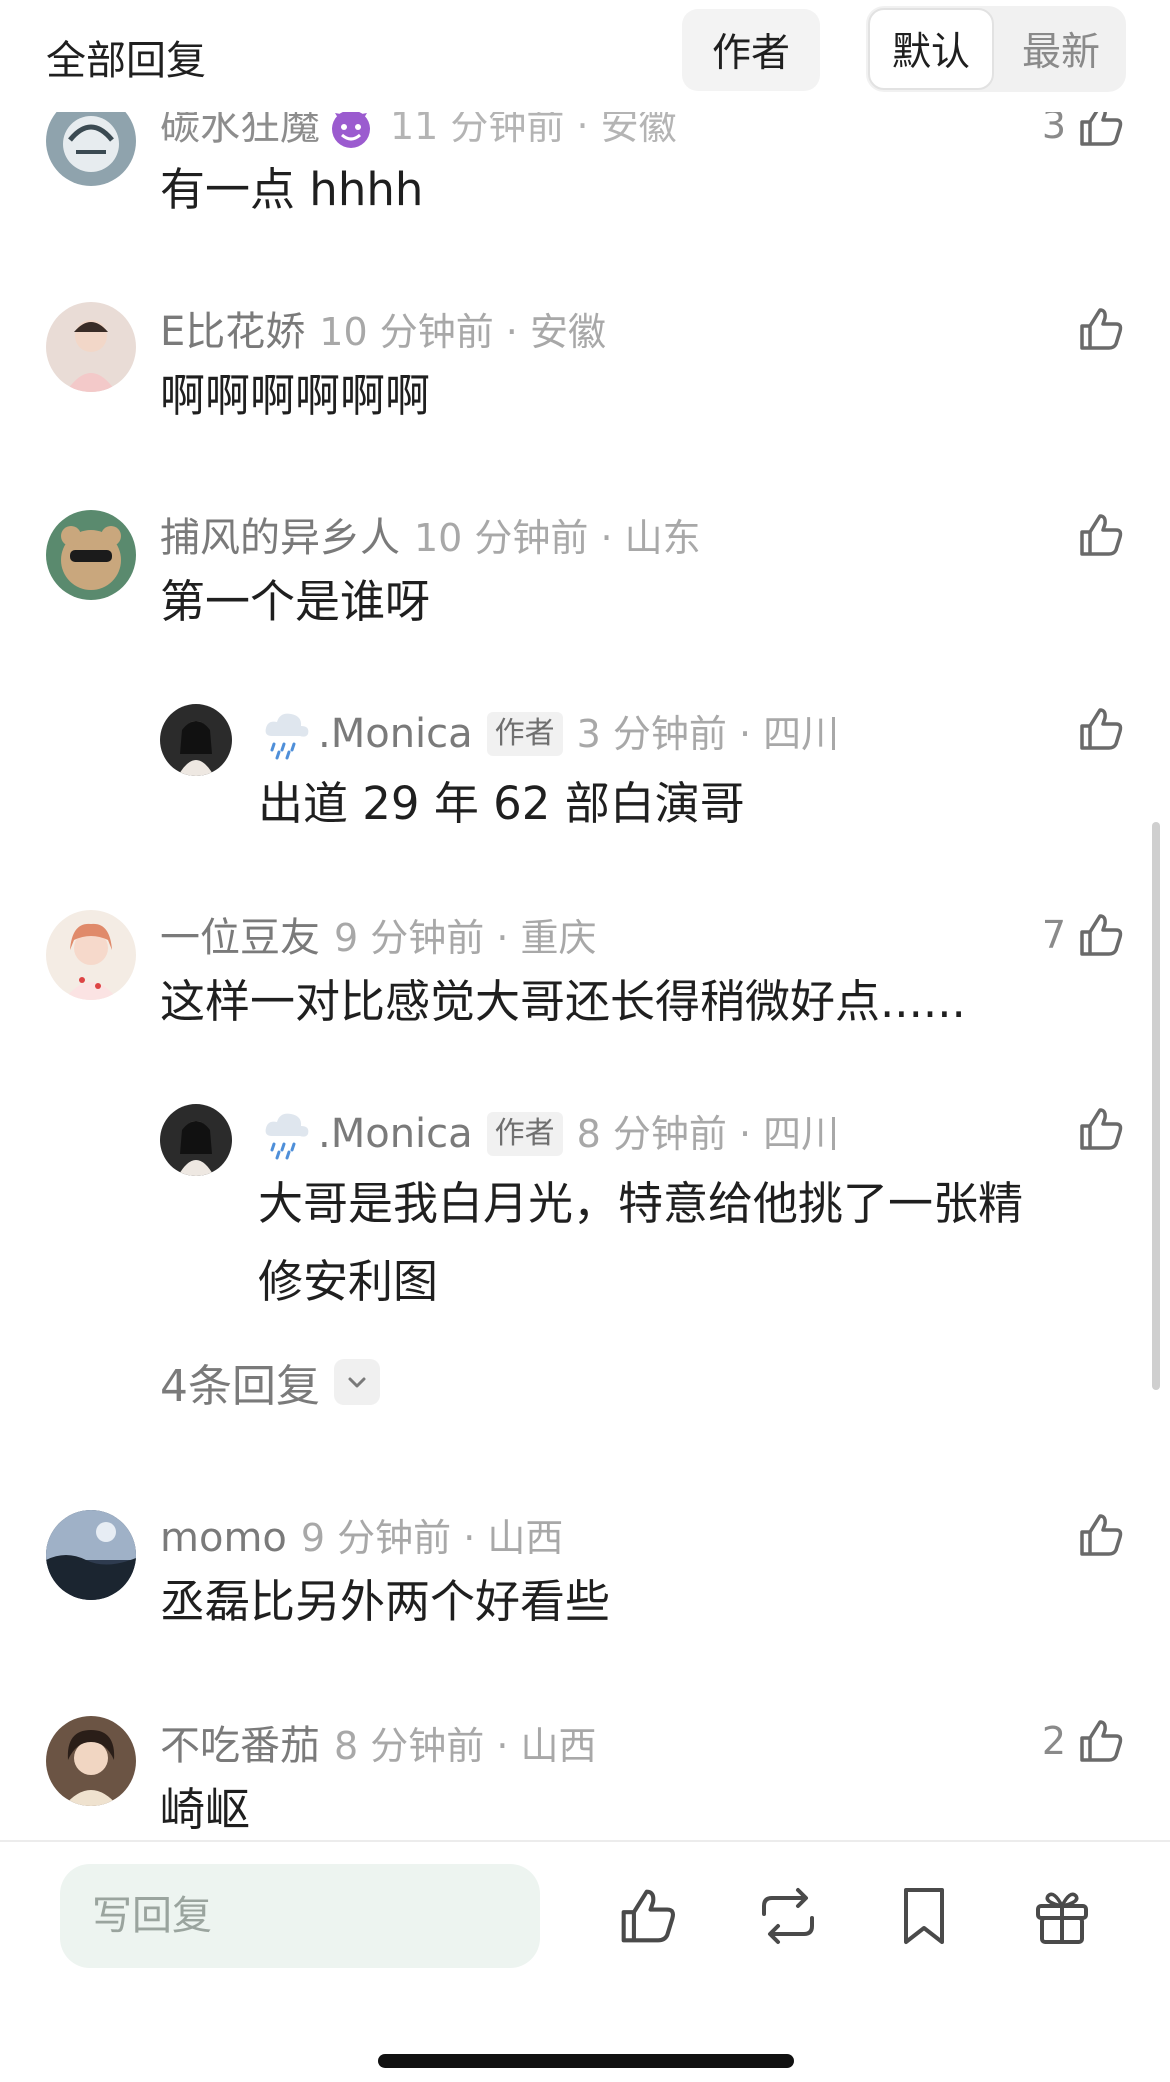  Describe the element at coordinates (465, 1746) in the screenshot. I see `comment-time: 8 分钟前 · 山西` at that location.